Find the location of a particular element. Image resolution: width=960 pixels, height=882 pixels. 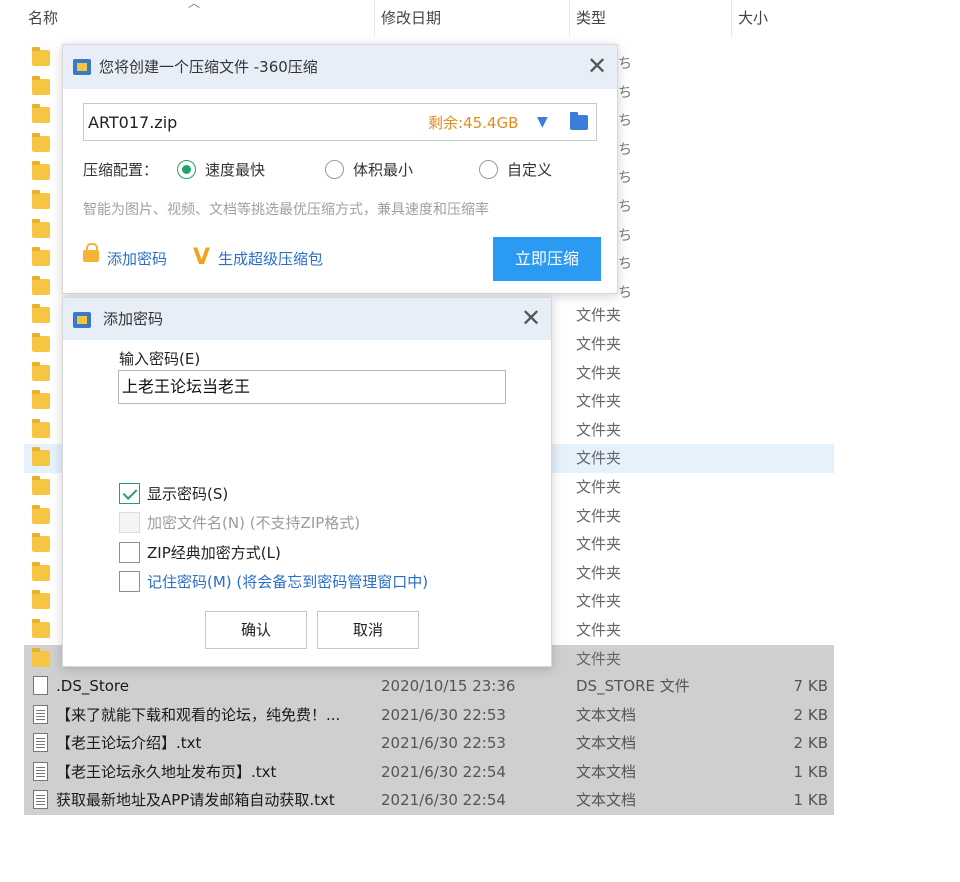

radio-fastest-label: 速度最快 is located at coordinates (235, 170).